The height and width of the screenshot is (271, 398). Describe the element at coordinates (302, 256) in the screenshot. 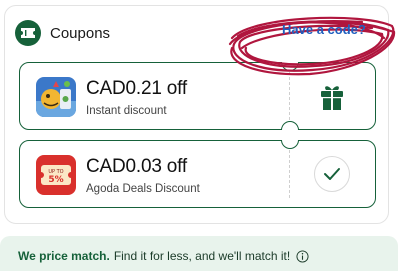

I see `info-icon` at that location.